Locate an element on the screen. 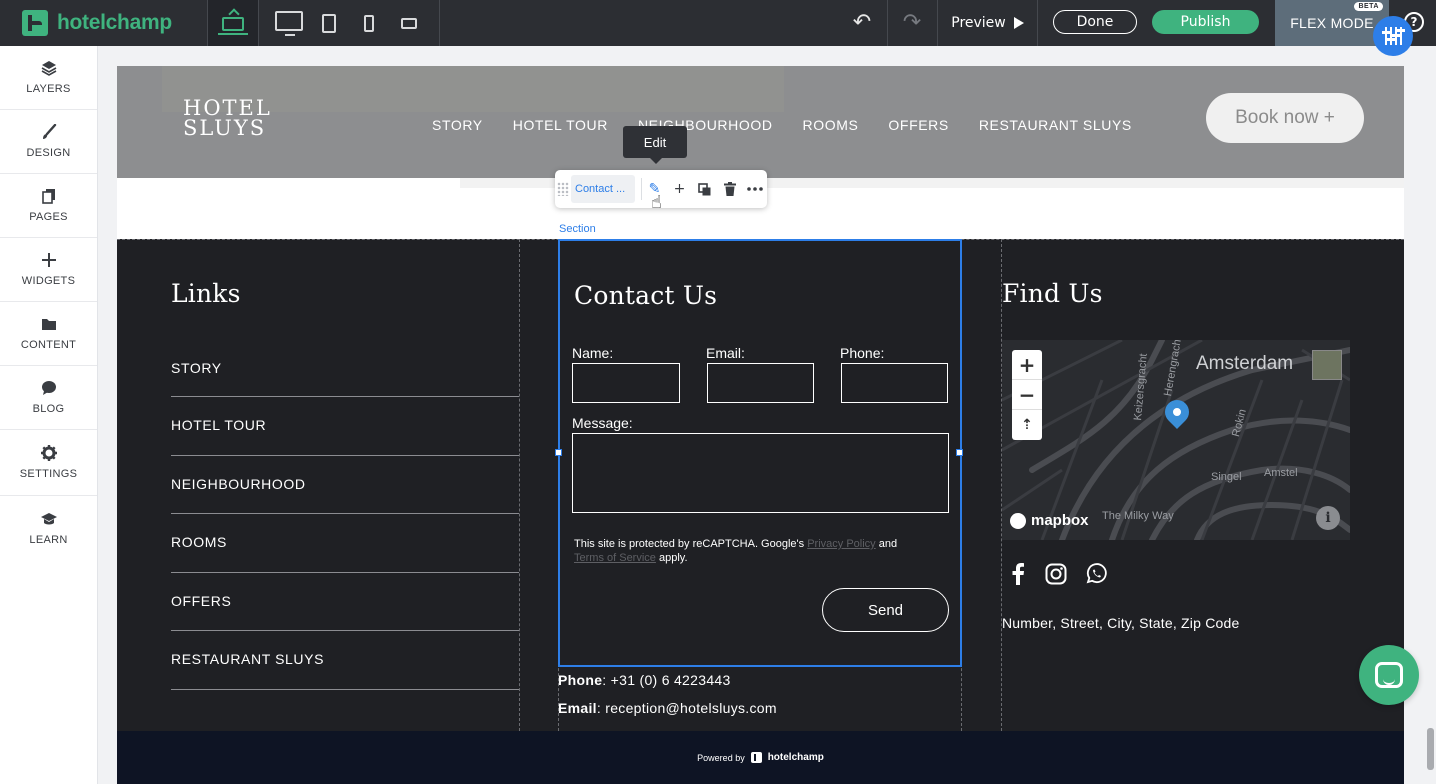  site-logo: HOTEL SLUYS is located at coordinates (227, 118).